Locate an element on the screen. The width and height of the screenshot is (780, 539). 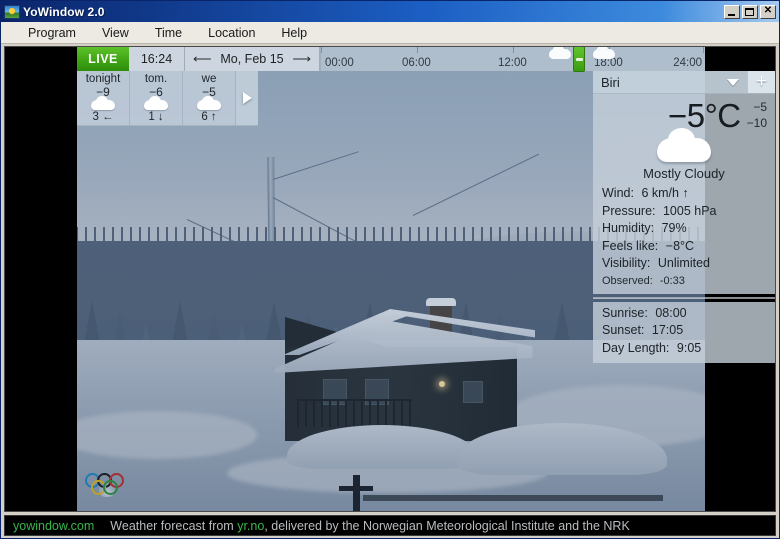
play-triangle-icon is located at coordinates (247, 98).